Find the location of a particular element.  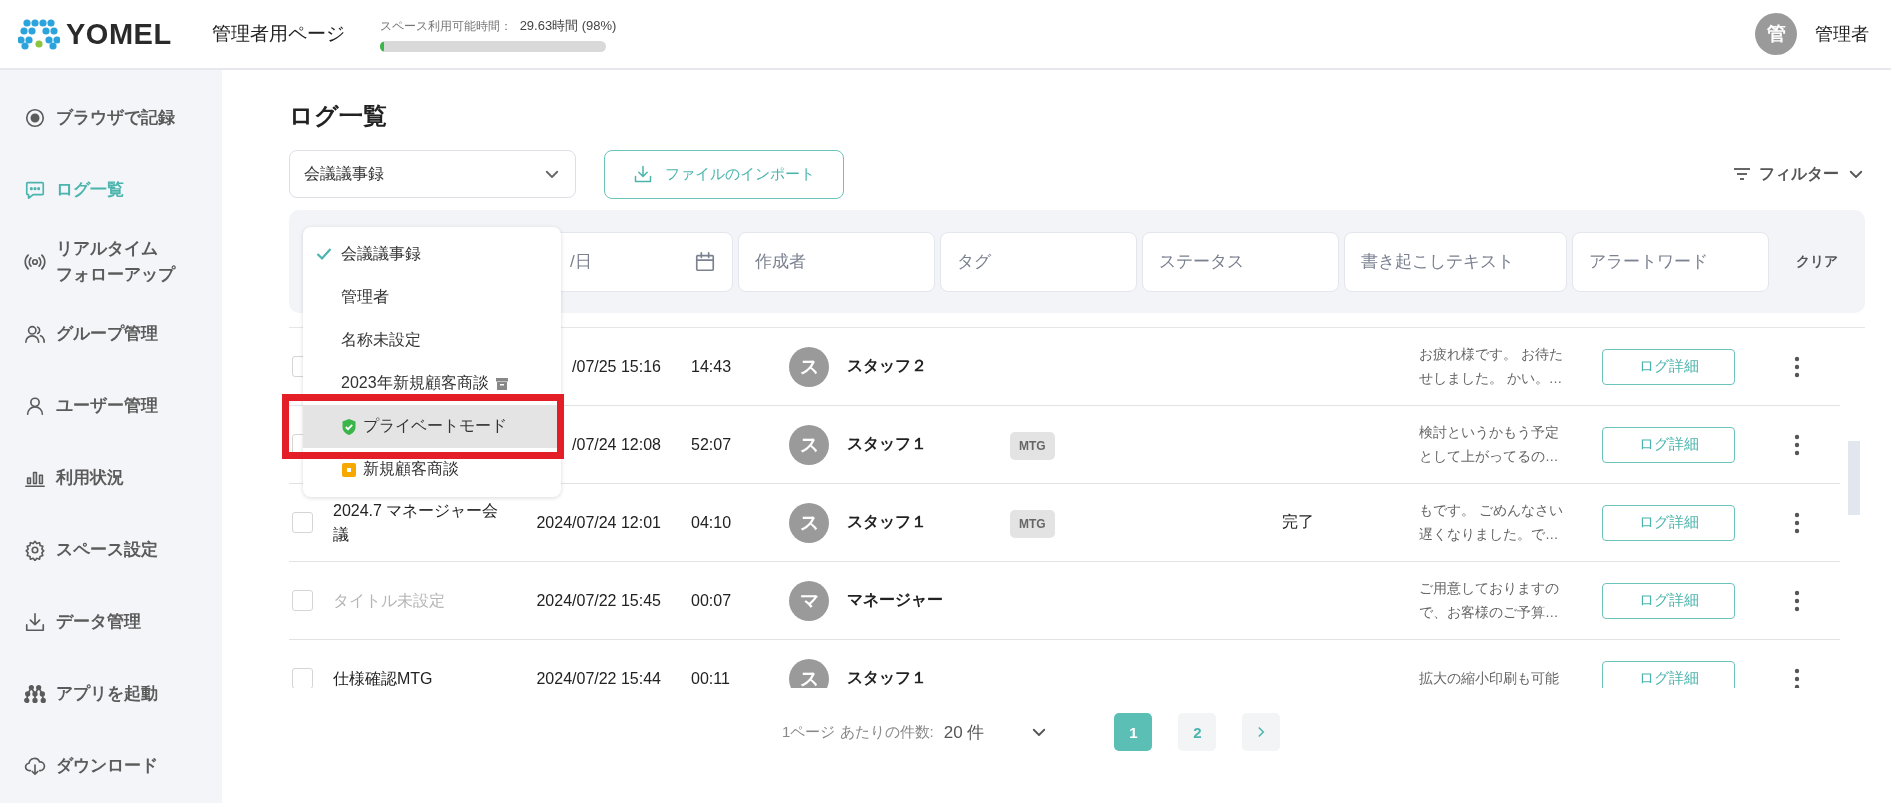

broadcast-icon is located at coordinates (35, 262).